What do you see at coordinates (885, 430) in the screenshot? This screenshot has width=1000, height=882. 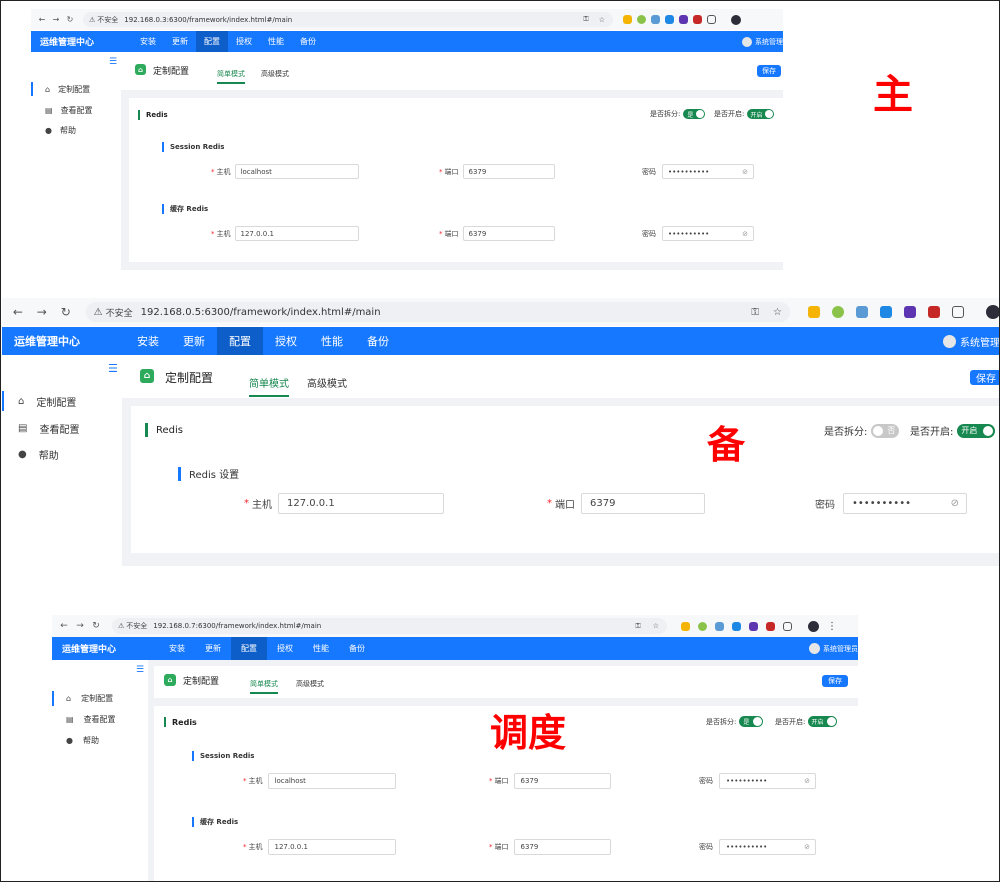 I see `split-switch: 否` at bounding box center [885, 430].